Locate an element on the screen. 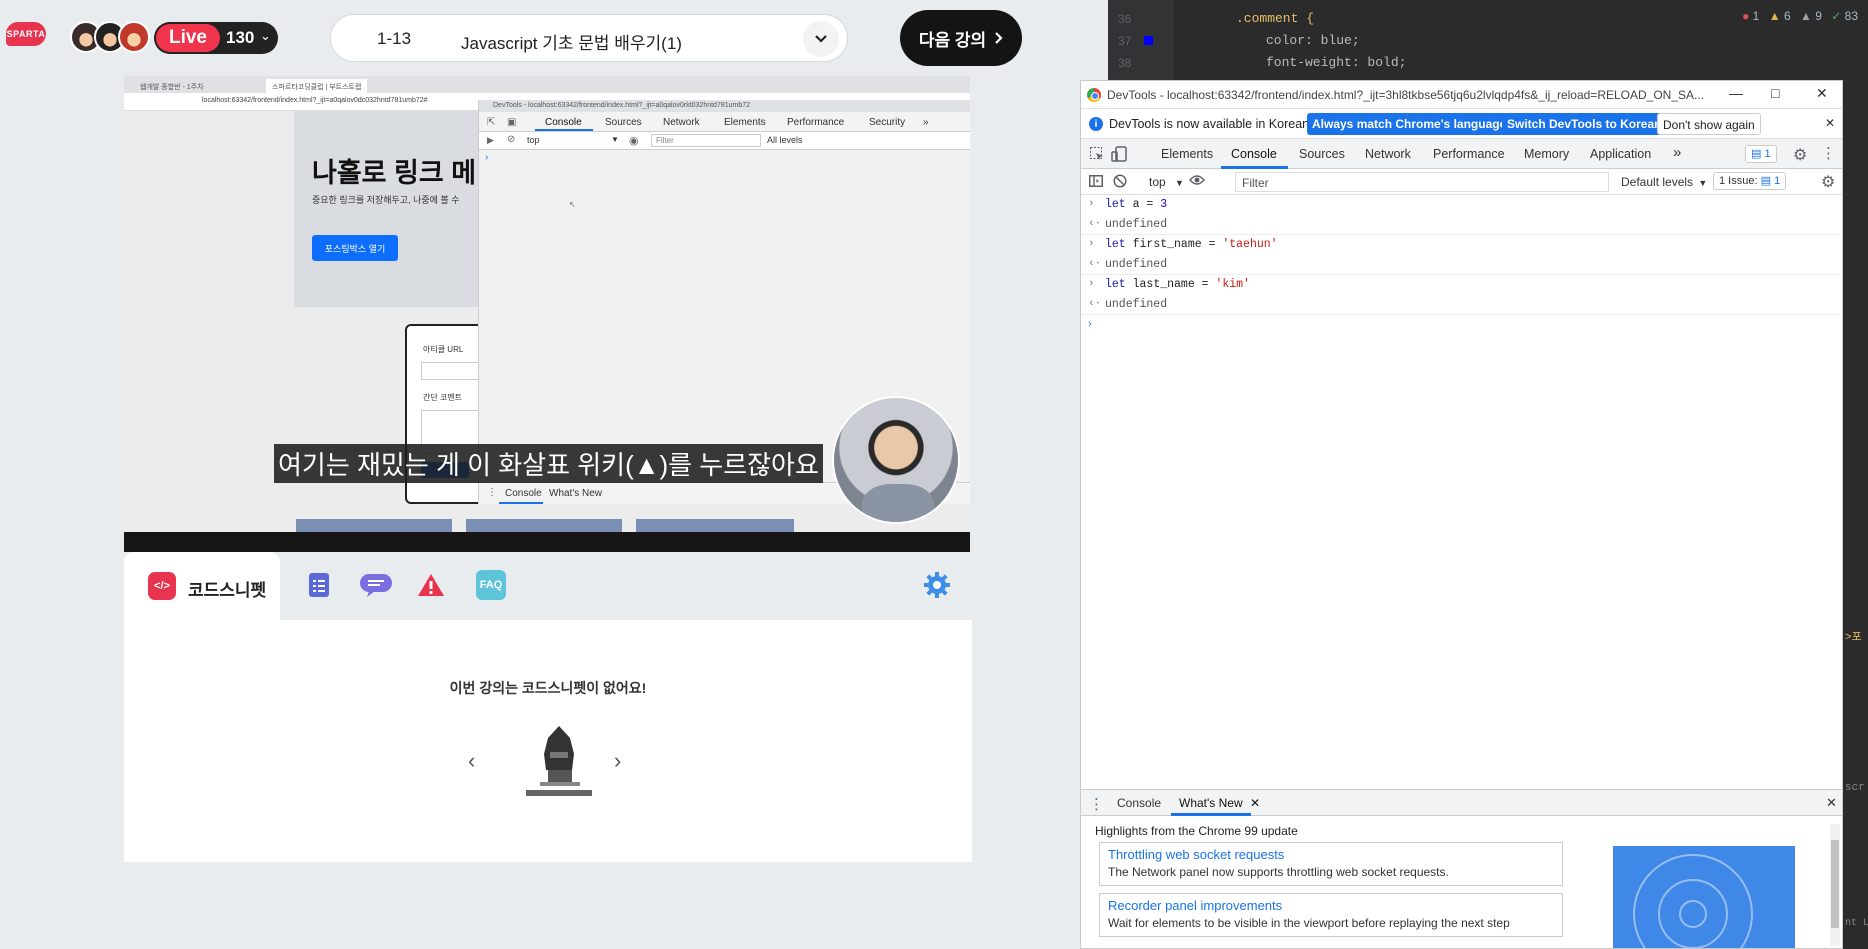 The height and width of the screenshot is (949, 1868). video-devtools-tab: Security is located at coordinates (887, 122).